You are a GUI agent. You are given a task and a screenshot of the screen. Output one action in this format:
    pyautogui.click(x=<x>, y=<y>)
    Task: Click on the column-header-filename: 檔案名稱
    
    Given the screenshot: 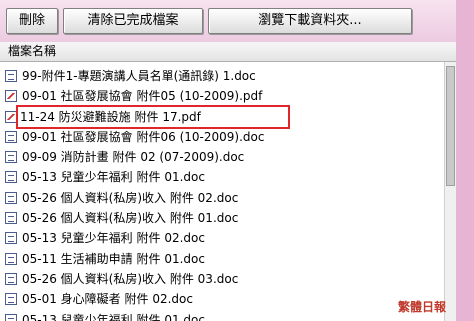 What is the action you would take?
    pyautogui.click(x=228, y=52)
    